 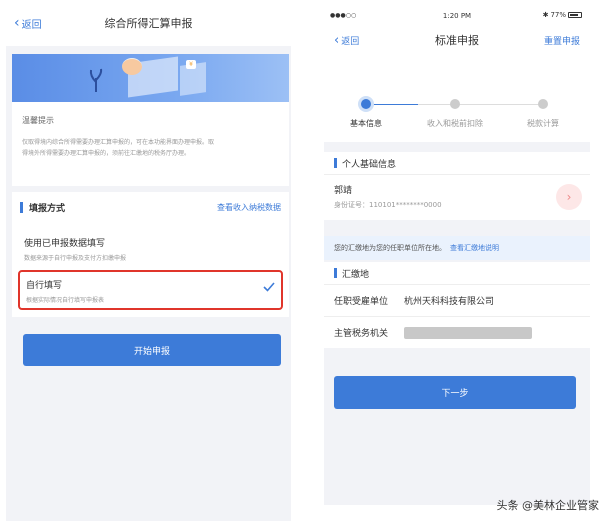 I want to click on step-dot-income, so click(x=455, y=104).